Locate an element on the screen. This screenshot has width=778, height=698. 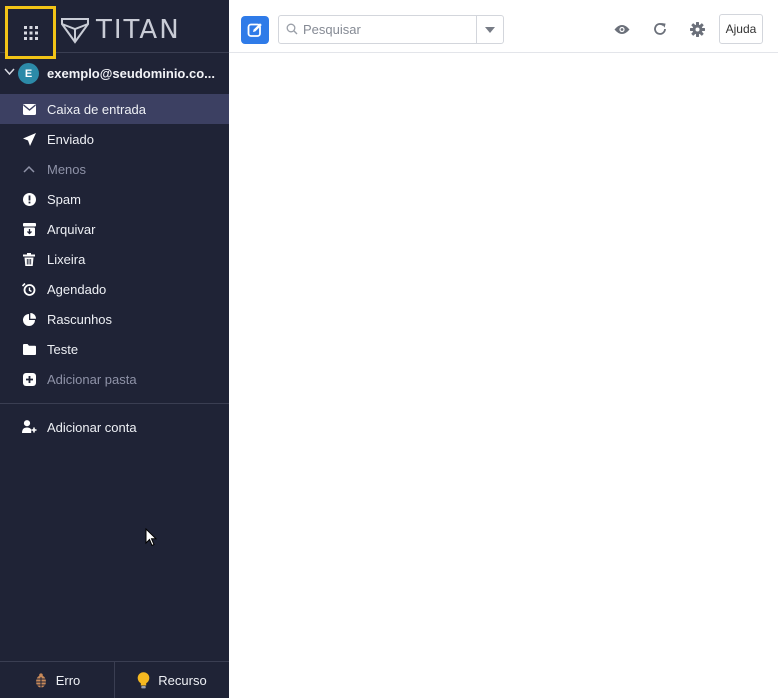
divider is located at coordinates (114, 403).